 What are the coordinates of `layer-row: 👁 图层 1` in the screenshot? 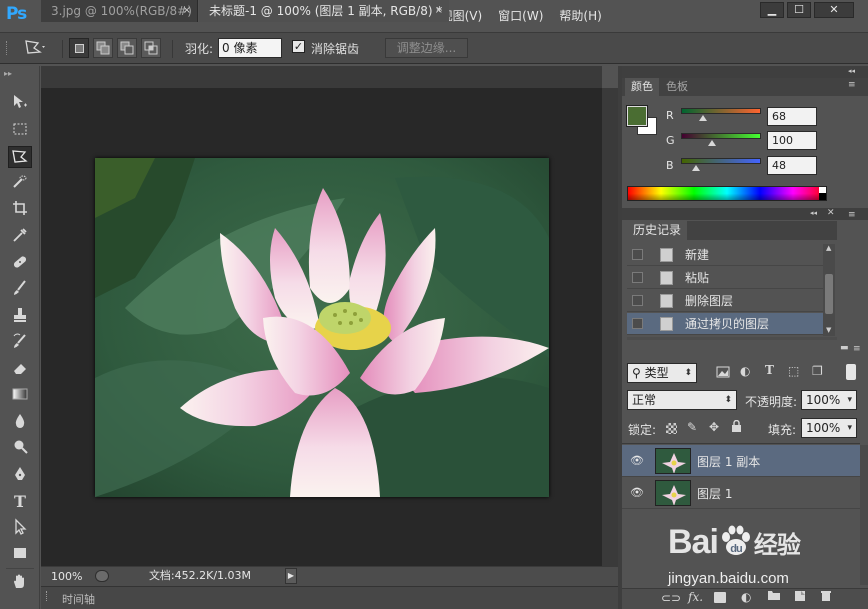 It's located at (741, 493).